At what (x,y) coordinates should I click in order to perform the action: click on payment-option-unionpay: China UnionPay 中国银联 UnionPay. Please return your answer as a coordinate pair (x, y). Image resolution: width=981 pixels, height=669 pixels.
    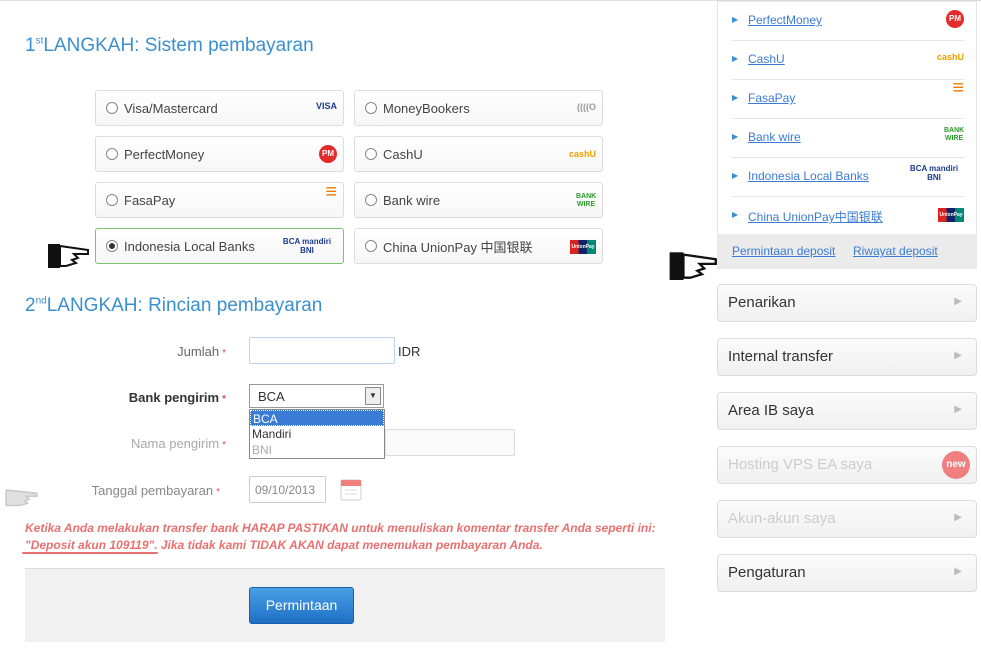
    Looking at the image, I should click on (478, 246).